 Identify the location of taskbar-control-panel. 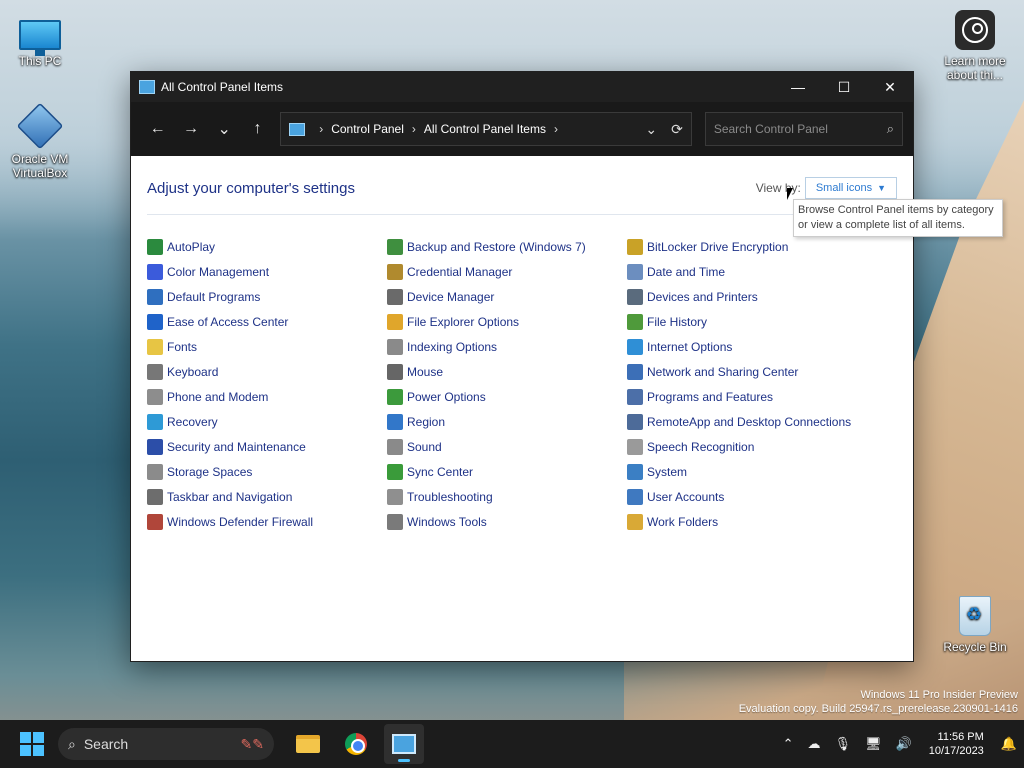
(404, 744).